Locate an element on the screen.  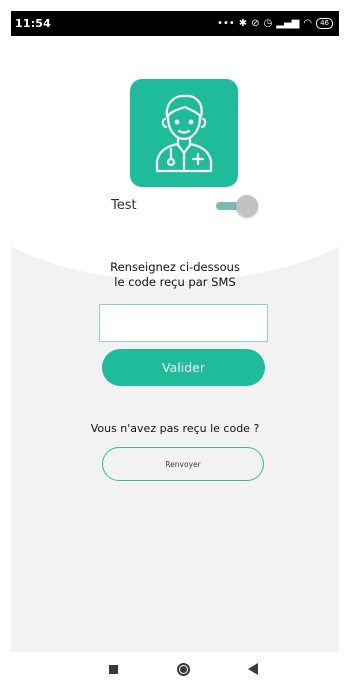
status-bar: 11:54 ••• ✱ ⊘ ◷ ▂▄▆ ◠ 46 is located at coordinates (175, 23).